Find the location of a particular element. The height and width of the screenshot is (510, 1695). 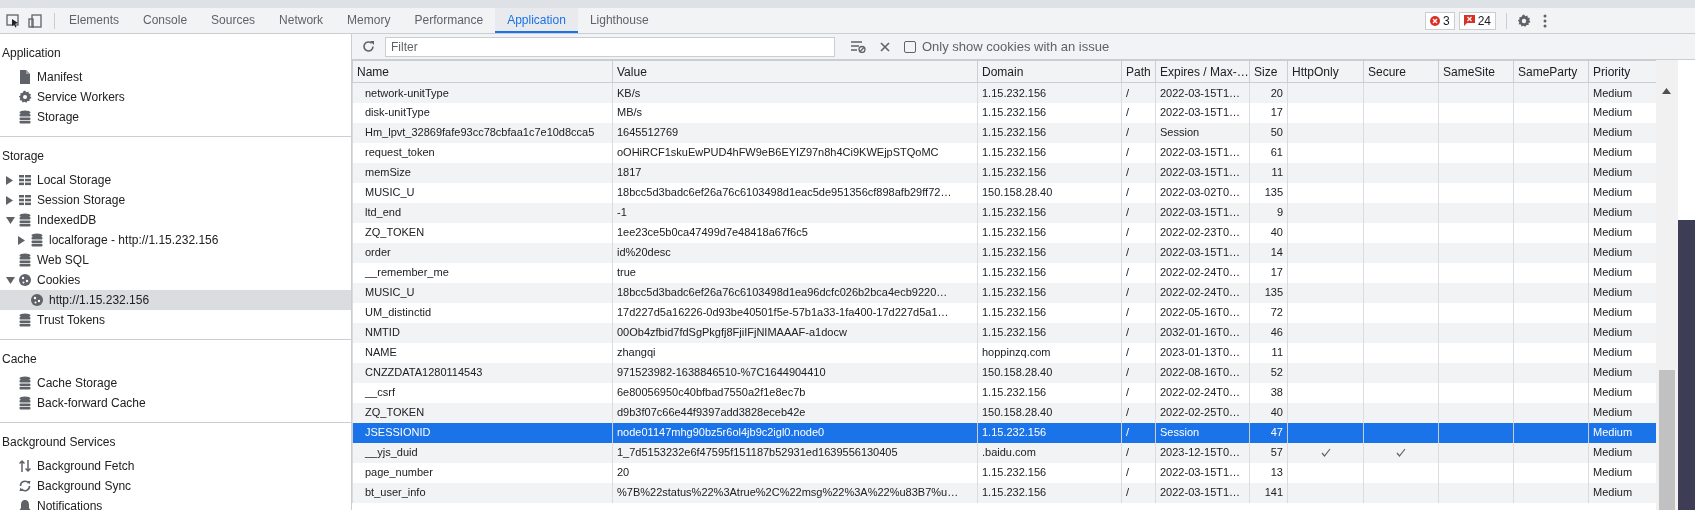

device-toolbar-icon is located at coordinates (35, 20).